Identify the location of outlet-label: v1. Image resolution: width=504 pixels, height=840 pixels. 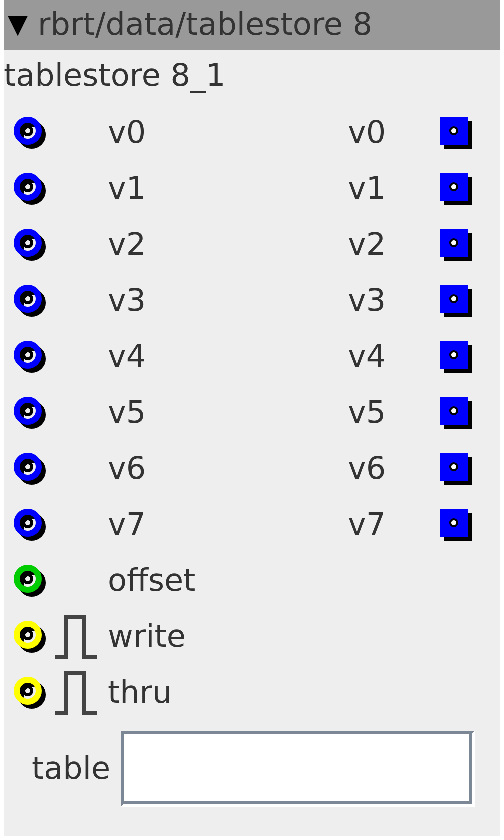
(368, 189).